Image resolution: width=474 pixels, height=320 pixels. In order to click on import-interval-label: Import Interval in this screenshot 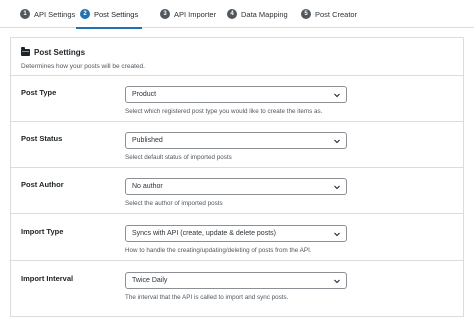, I will do `click(47, 278)`.